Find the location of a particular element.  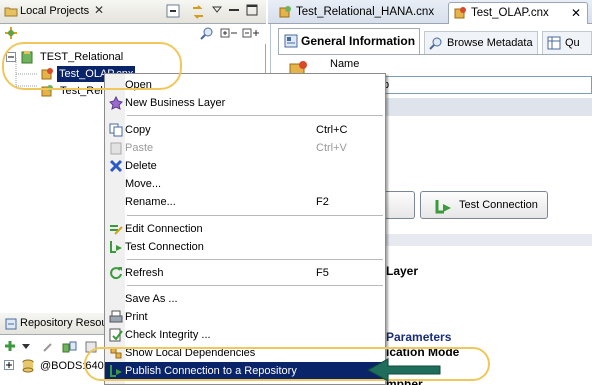

refresh-icon is located at coordinates (116, 273).